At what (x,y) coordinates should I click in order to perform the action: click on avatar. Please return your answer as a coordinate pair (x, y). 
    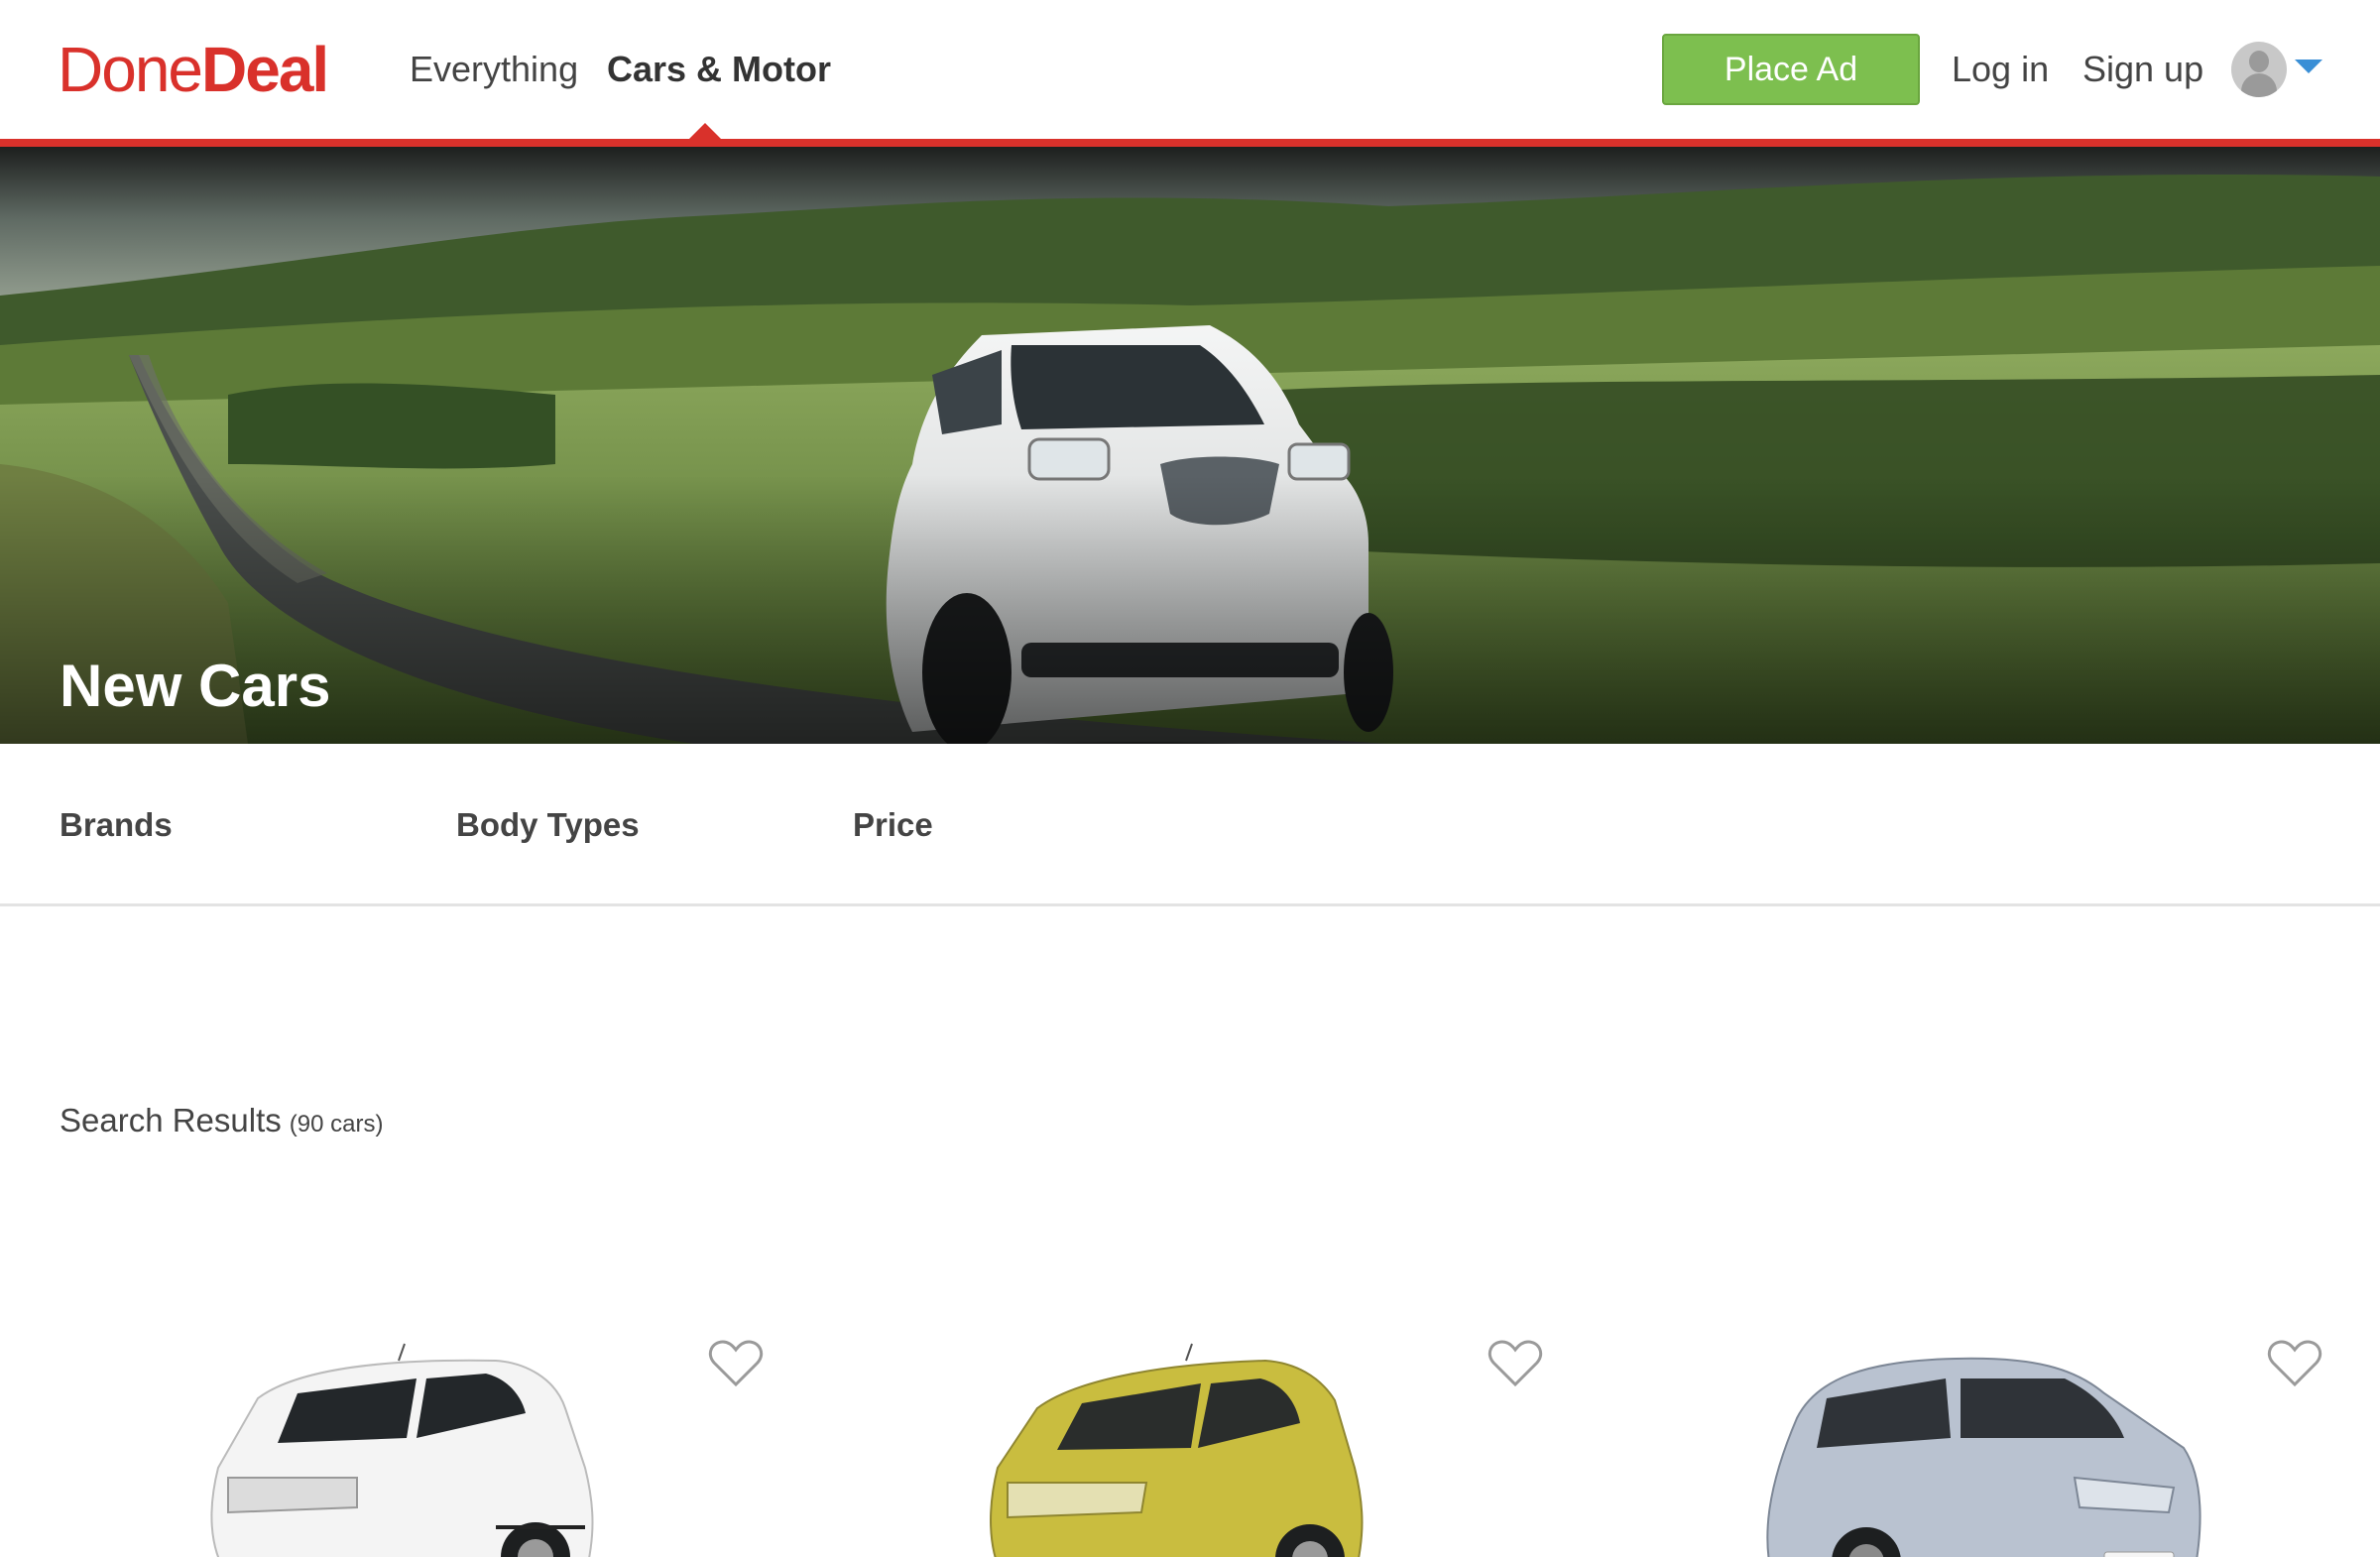
    Looking at the image, I should click on (2259, 69).